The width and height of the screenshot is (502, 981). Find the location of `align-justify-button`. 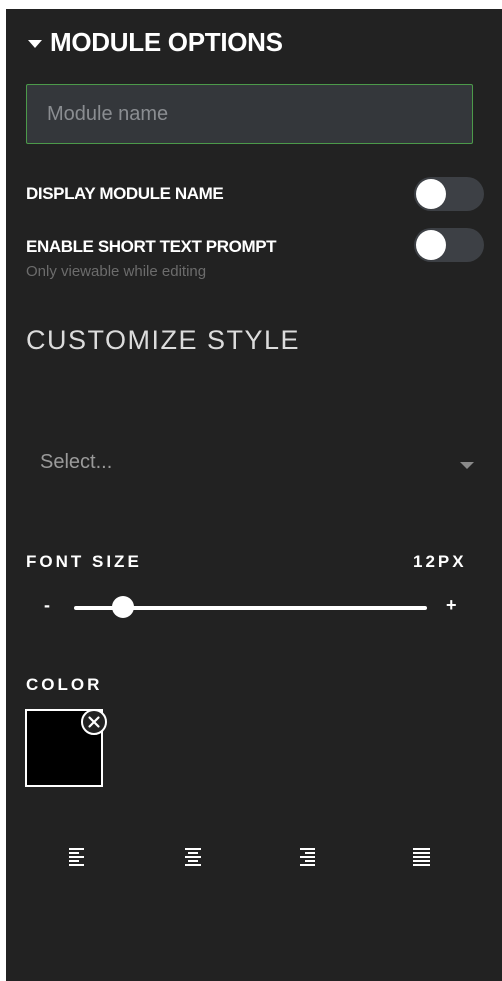

align-justify-button is located at coordinates (422, 858).